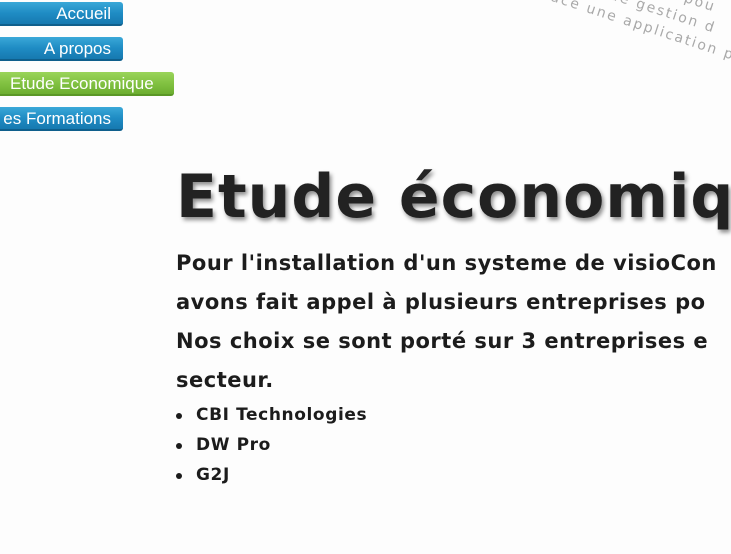  I want to click on company-list: CBI Technologies DW Pro G2J, so click(453, 445).